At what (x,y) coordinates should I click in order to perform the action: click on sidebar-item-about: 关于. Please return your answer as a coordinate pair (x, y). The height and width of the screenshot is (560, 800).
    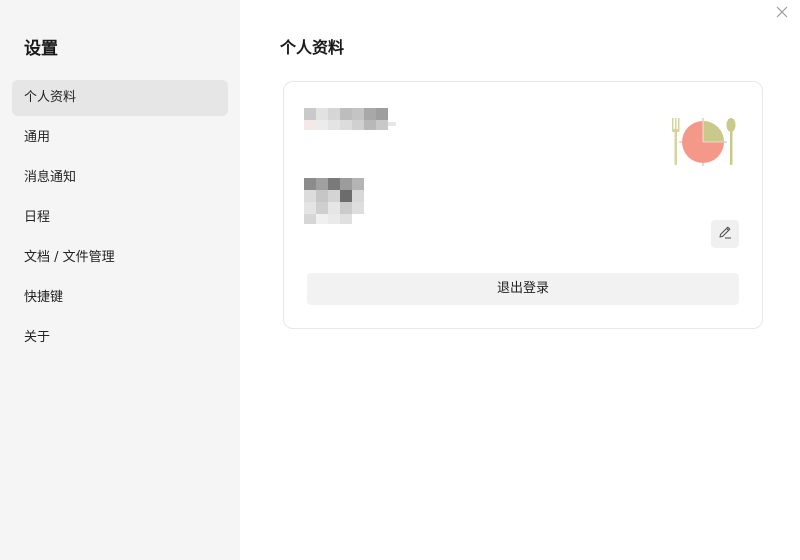
    Looking at the image, I should click on (120, 338).